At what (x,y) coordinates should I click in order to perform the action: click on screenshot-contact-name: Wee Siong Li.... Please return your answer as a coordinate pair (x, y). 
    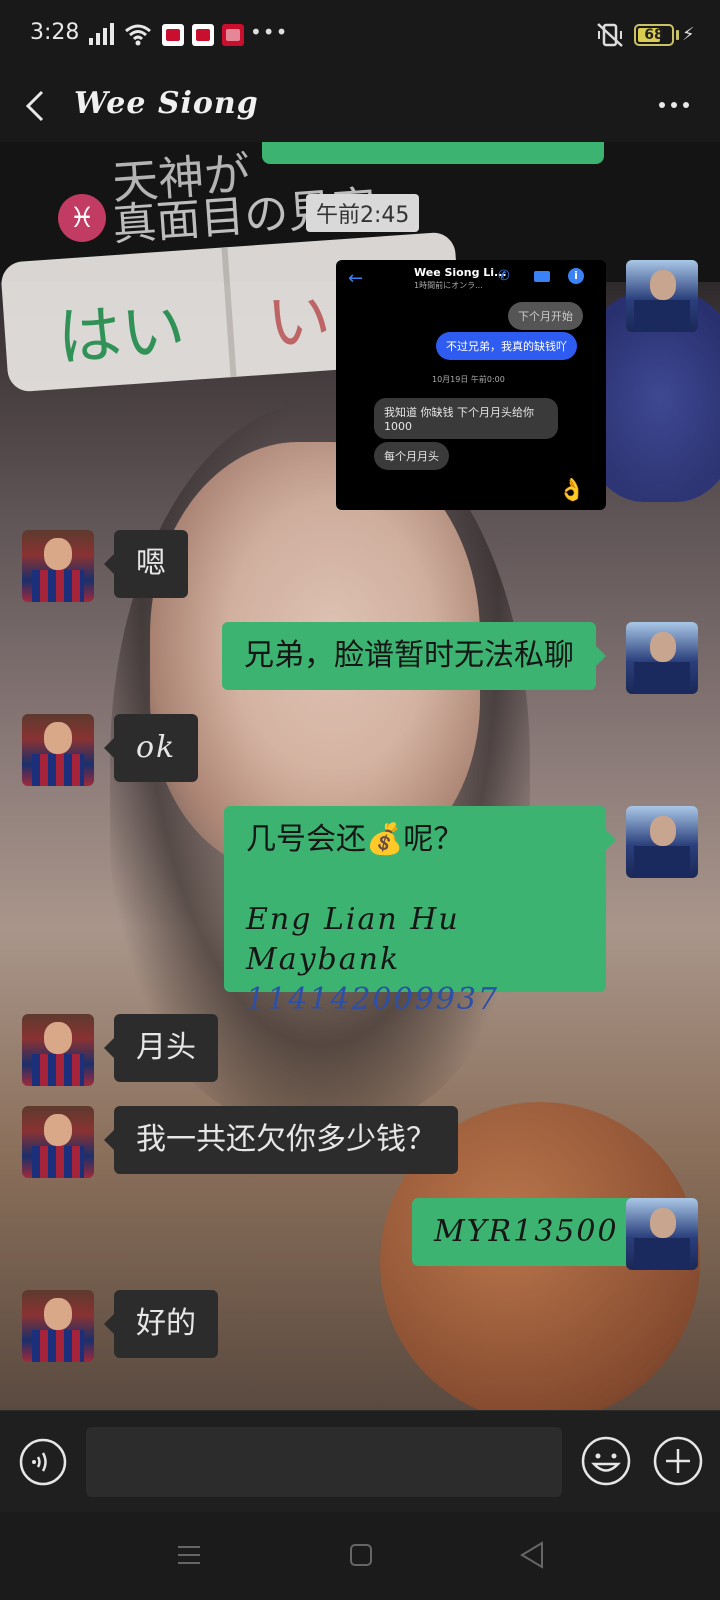
    Looking at the image, I should click on (460, 272).